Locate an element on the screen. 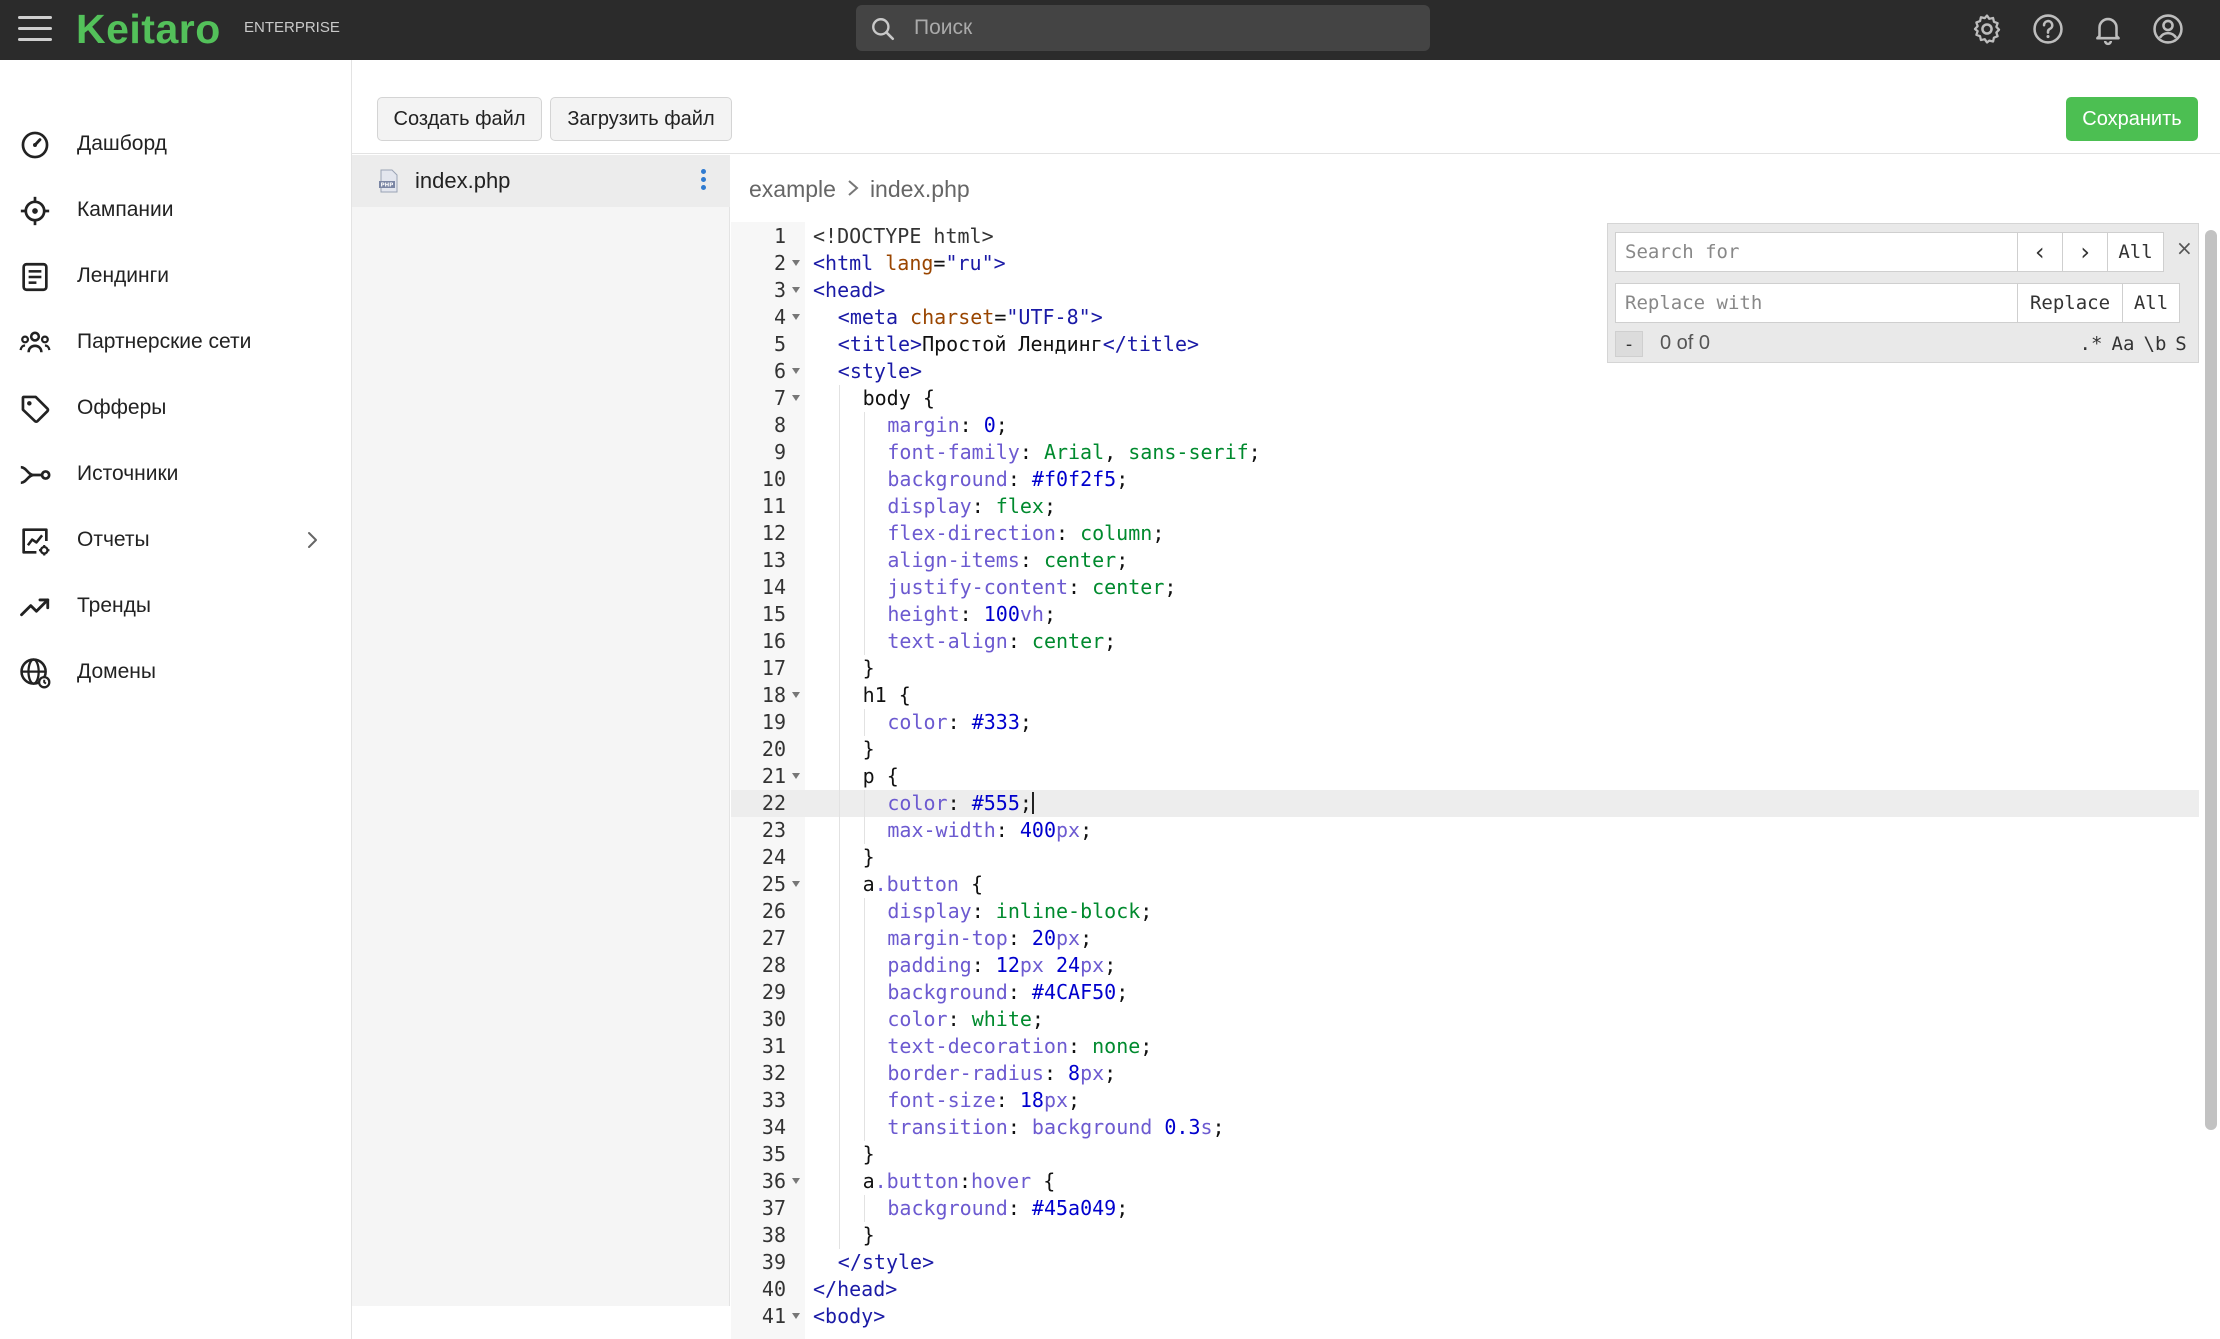 The width and height of the screenshot is (2220, 1339). sidebar-item-offers: Офферы is located at coordinates (176, 408).